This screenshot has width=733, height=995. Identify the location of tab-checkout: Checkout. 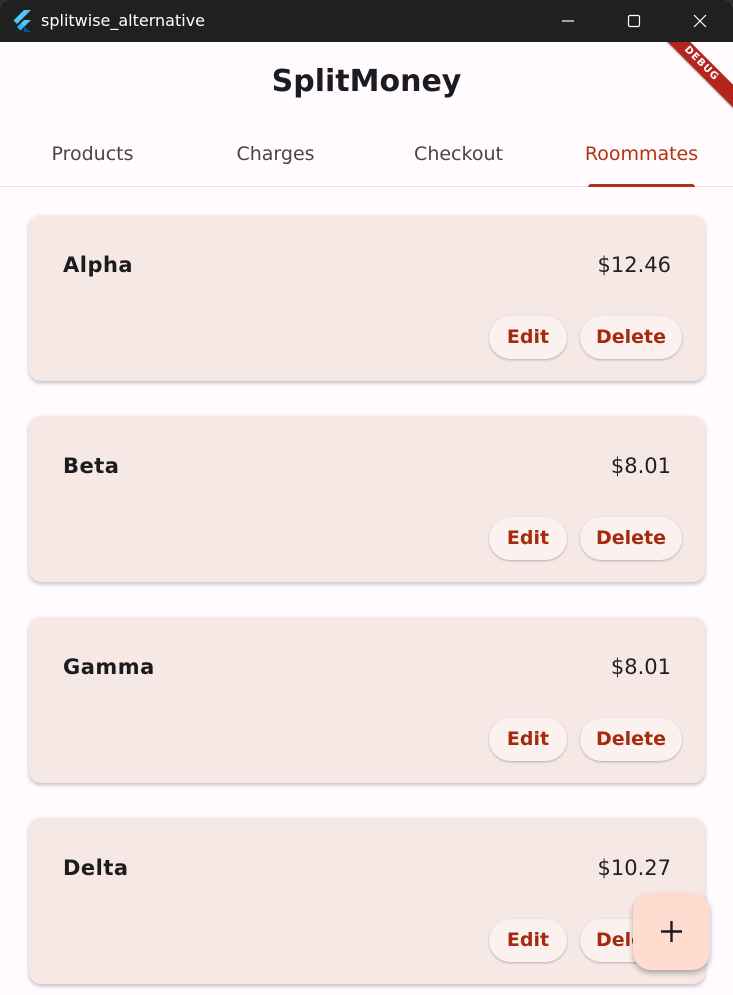
(458, 158).